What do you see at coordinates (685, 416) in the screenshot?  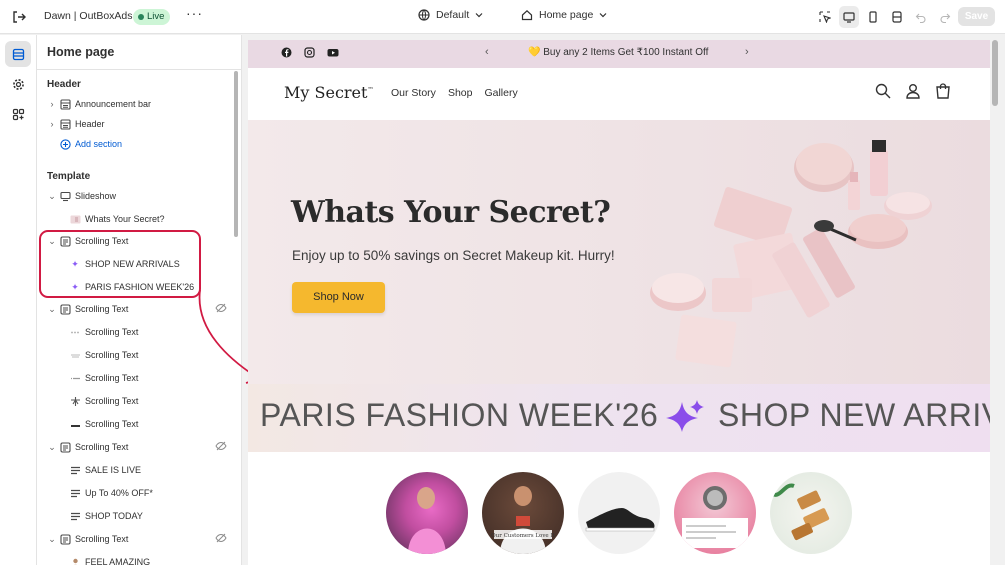 I see `sparkle-icon` at bounding box center [685, 416].